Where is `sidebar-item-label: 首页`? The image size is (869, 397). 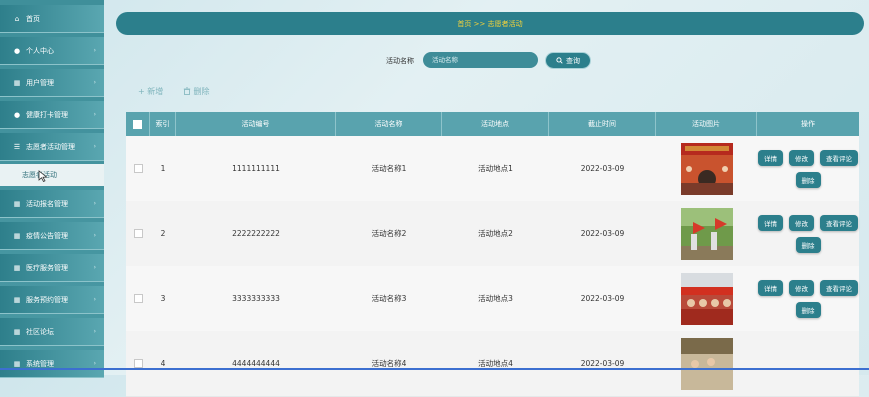 sidebar-item-label: 首页 is located at coordinates (33, 18).